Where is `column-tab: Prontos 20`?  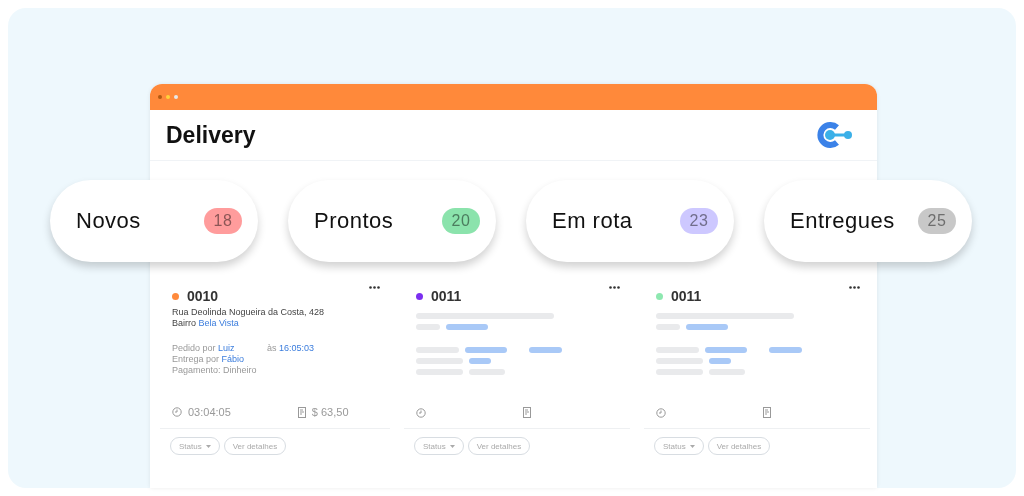 column-tab: Prontos 20 is located at coordinates (392, 221).